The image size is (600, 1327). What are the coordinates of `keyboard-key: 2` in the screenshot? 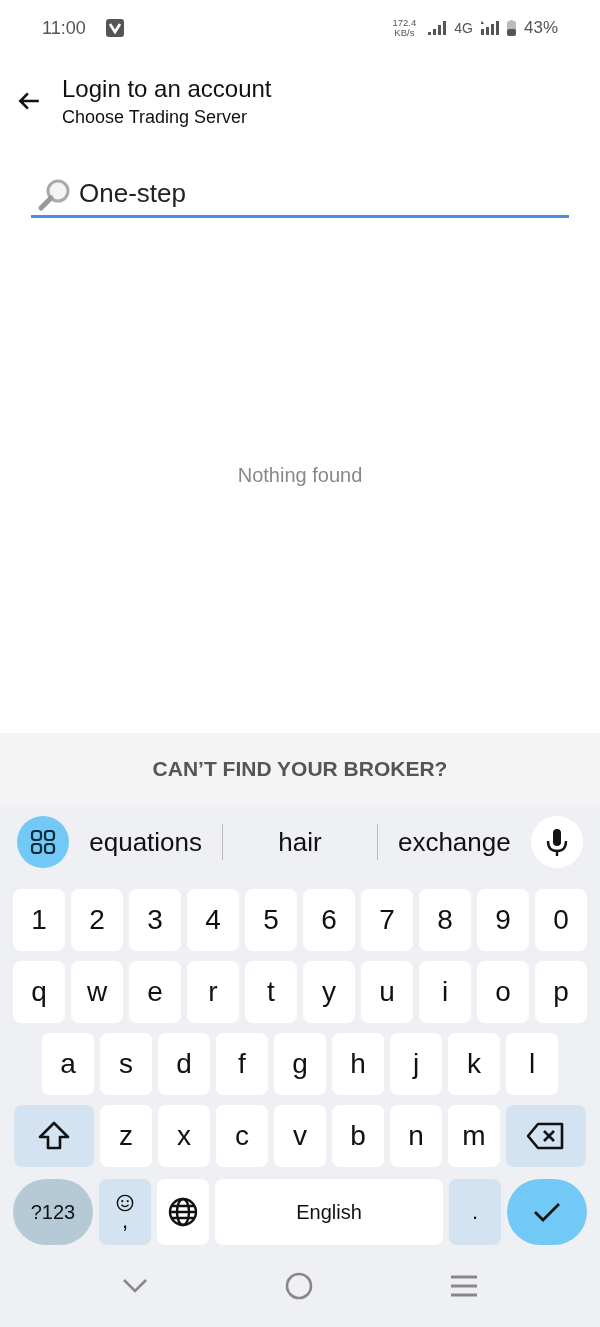 It's located at (97, 920).